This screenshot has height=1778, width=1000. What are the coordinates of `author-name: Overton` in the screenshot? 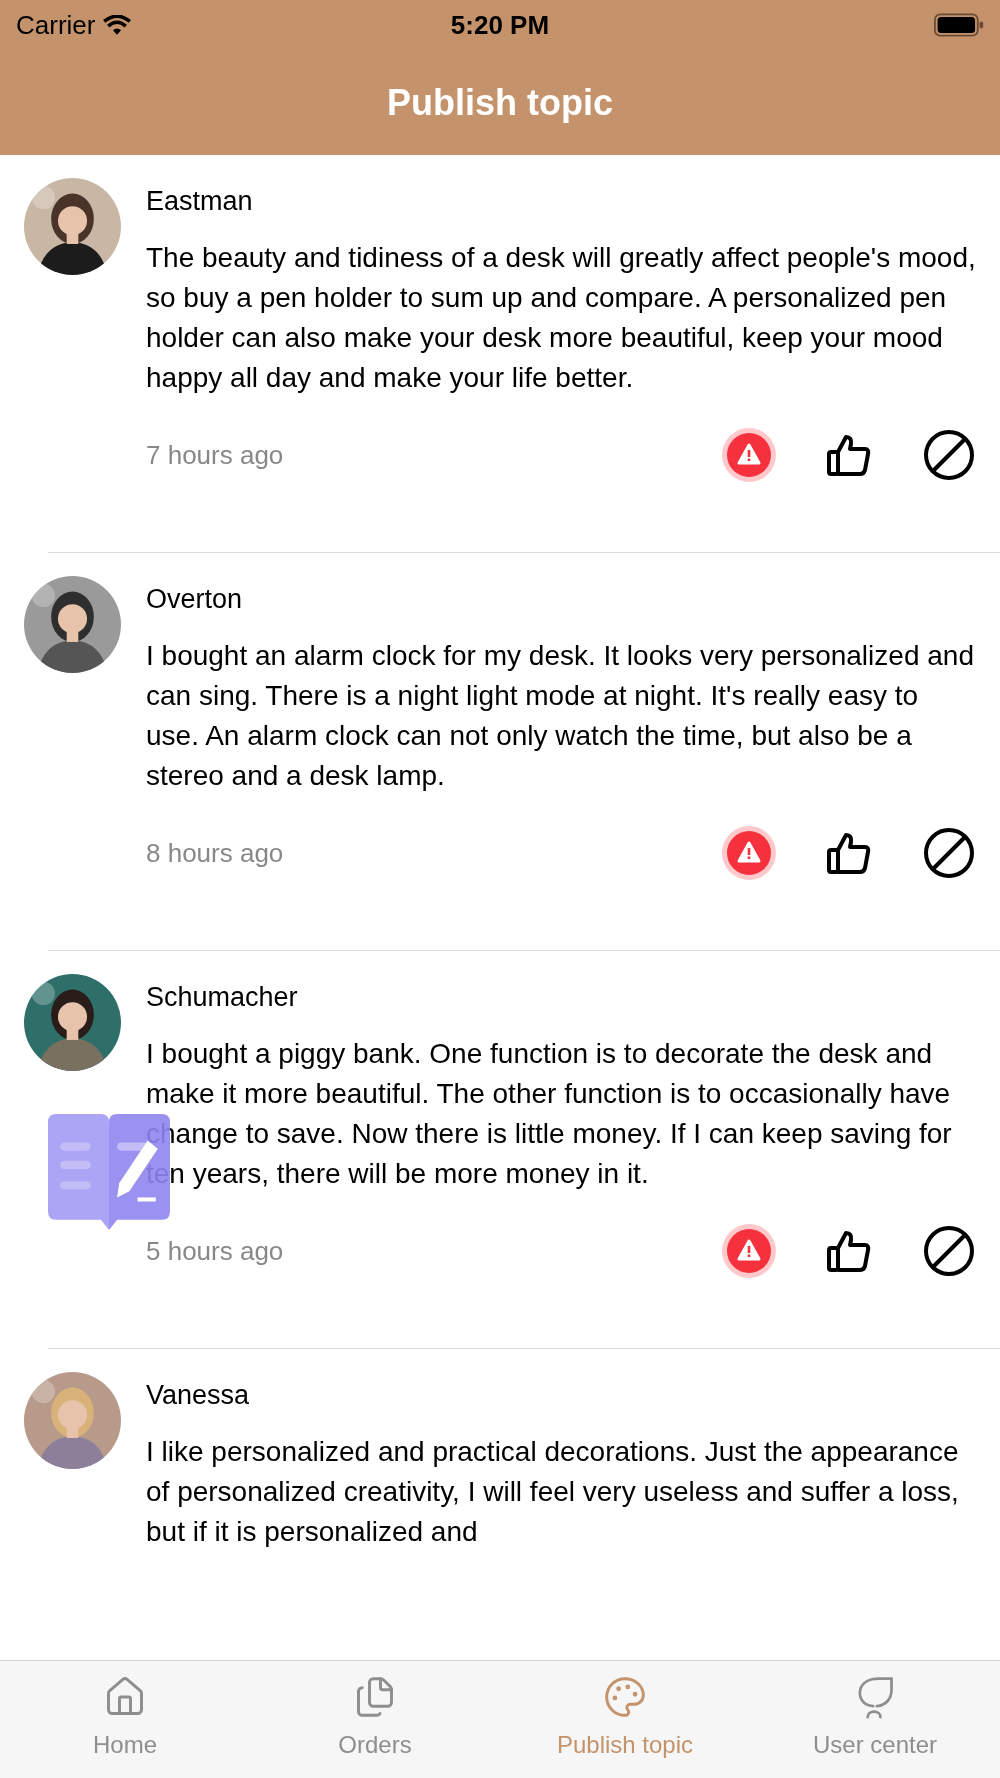 It's located at (195, 599).